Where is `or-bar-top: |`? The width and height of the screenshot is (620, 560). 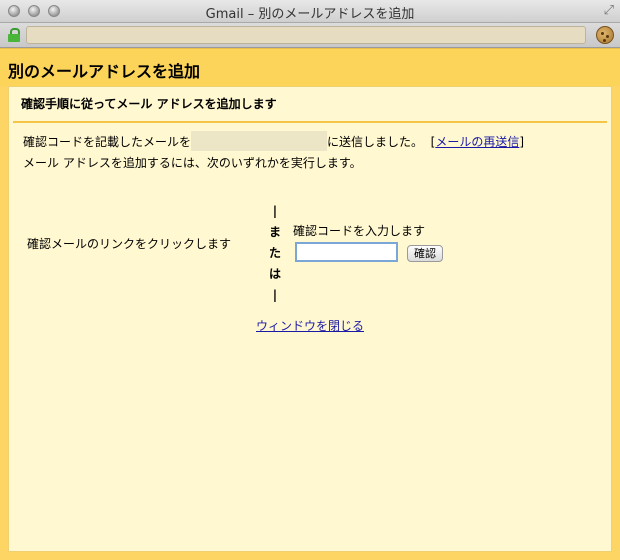
or-bar-top: | is located at coordinates (275, 211).